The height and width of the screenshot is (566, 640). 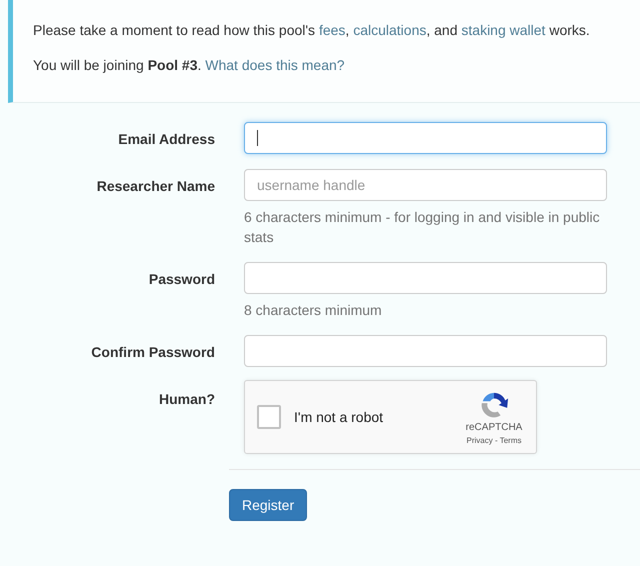 I want to click on input-field: username handle, so click(x=425, y=185).